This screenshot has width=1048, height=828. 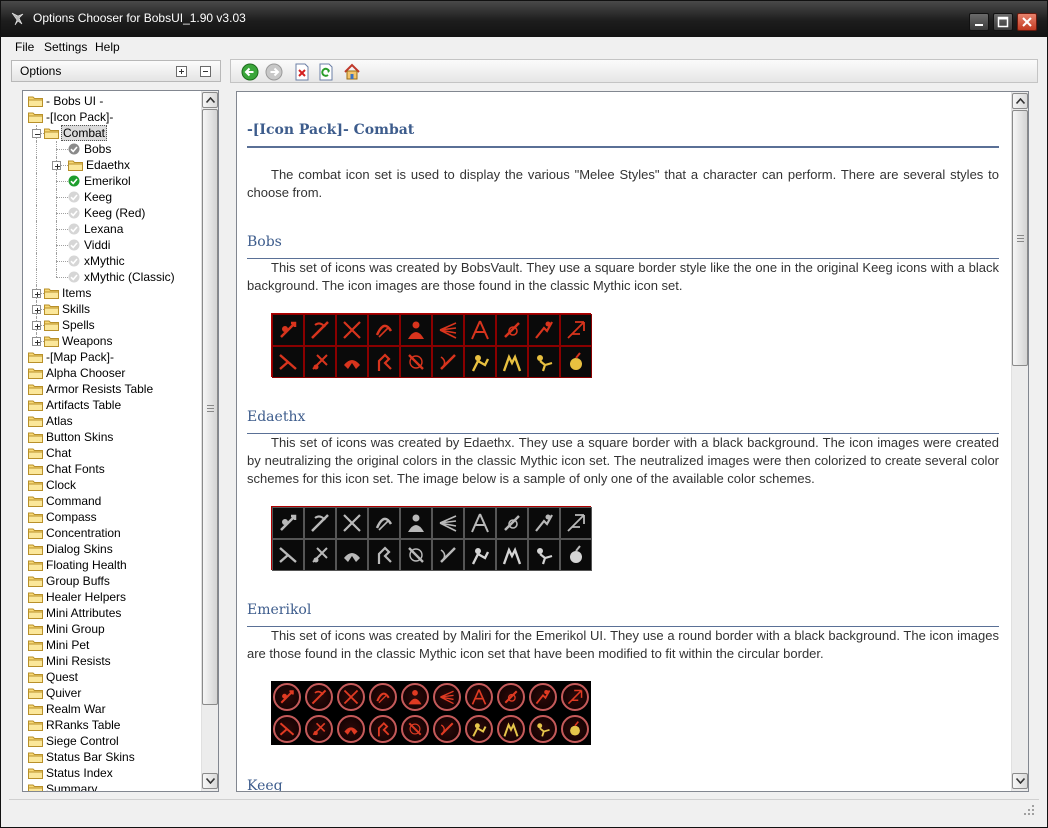 What do you see at coordinates (83, 725) in the screenshot?
I see `tree-item-label: RRanks Table` at bounding box center [83, 725].